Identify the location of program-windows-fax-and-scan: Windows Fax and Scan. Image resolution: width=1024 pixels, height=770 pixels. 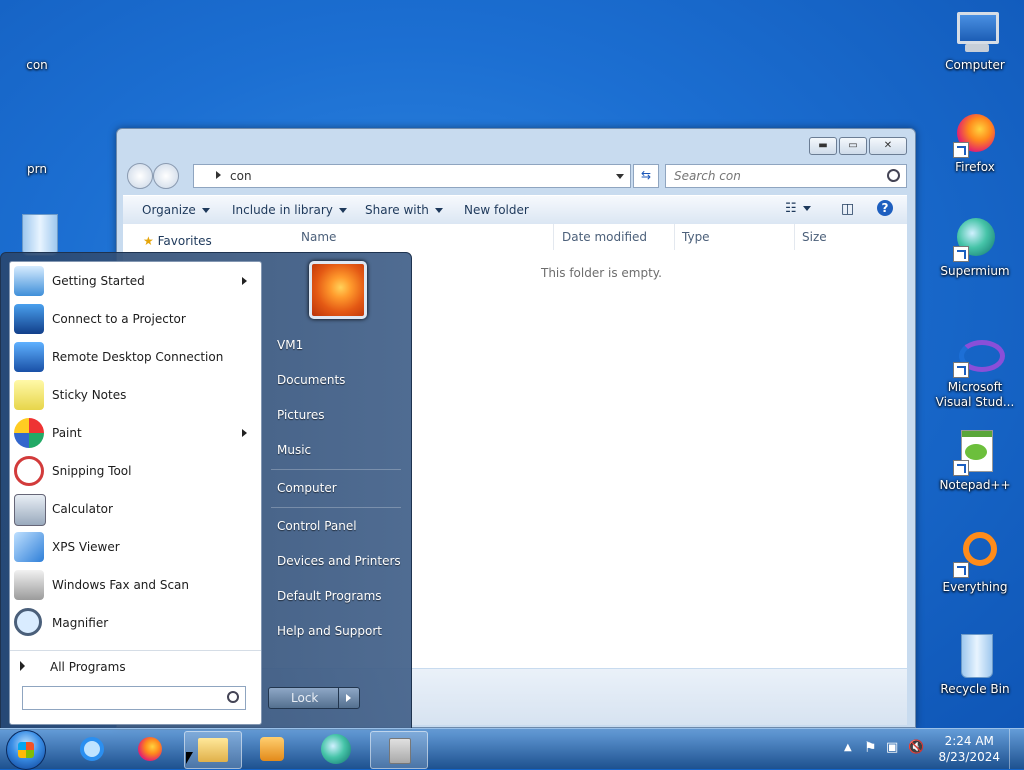
(135, 585).